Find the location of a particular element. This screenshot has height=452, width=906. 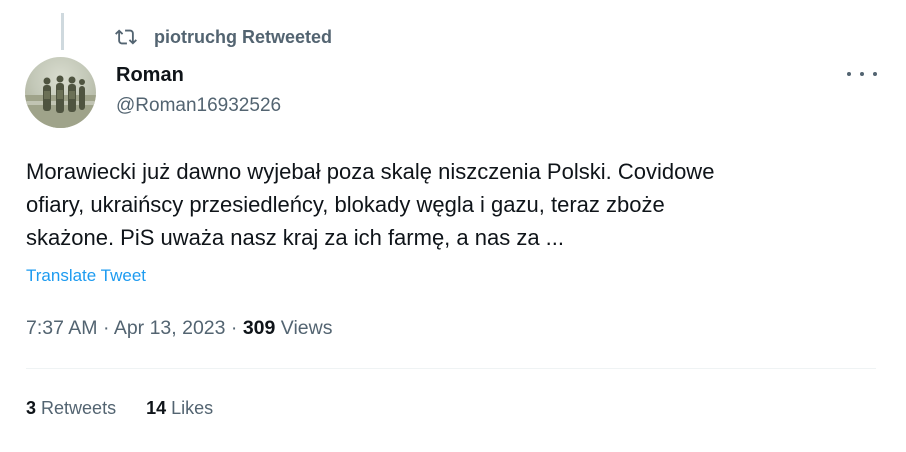

divider is located at coordinates (451, 368).